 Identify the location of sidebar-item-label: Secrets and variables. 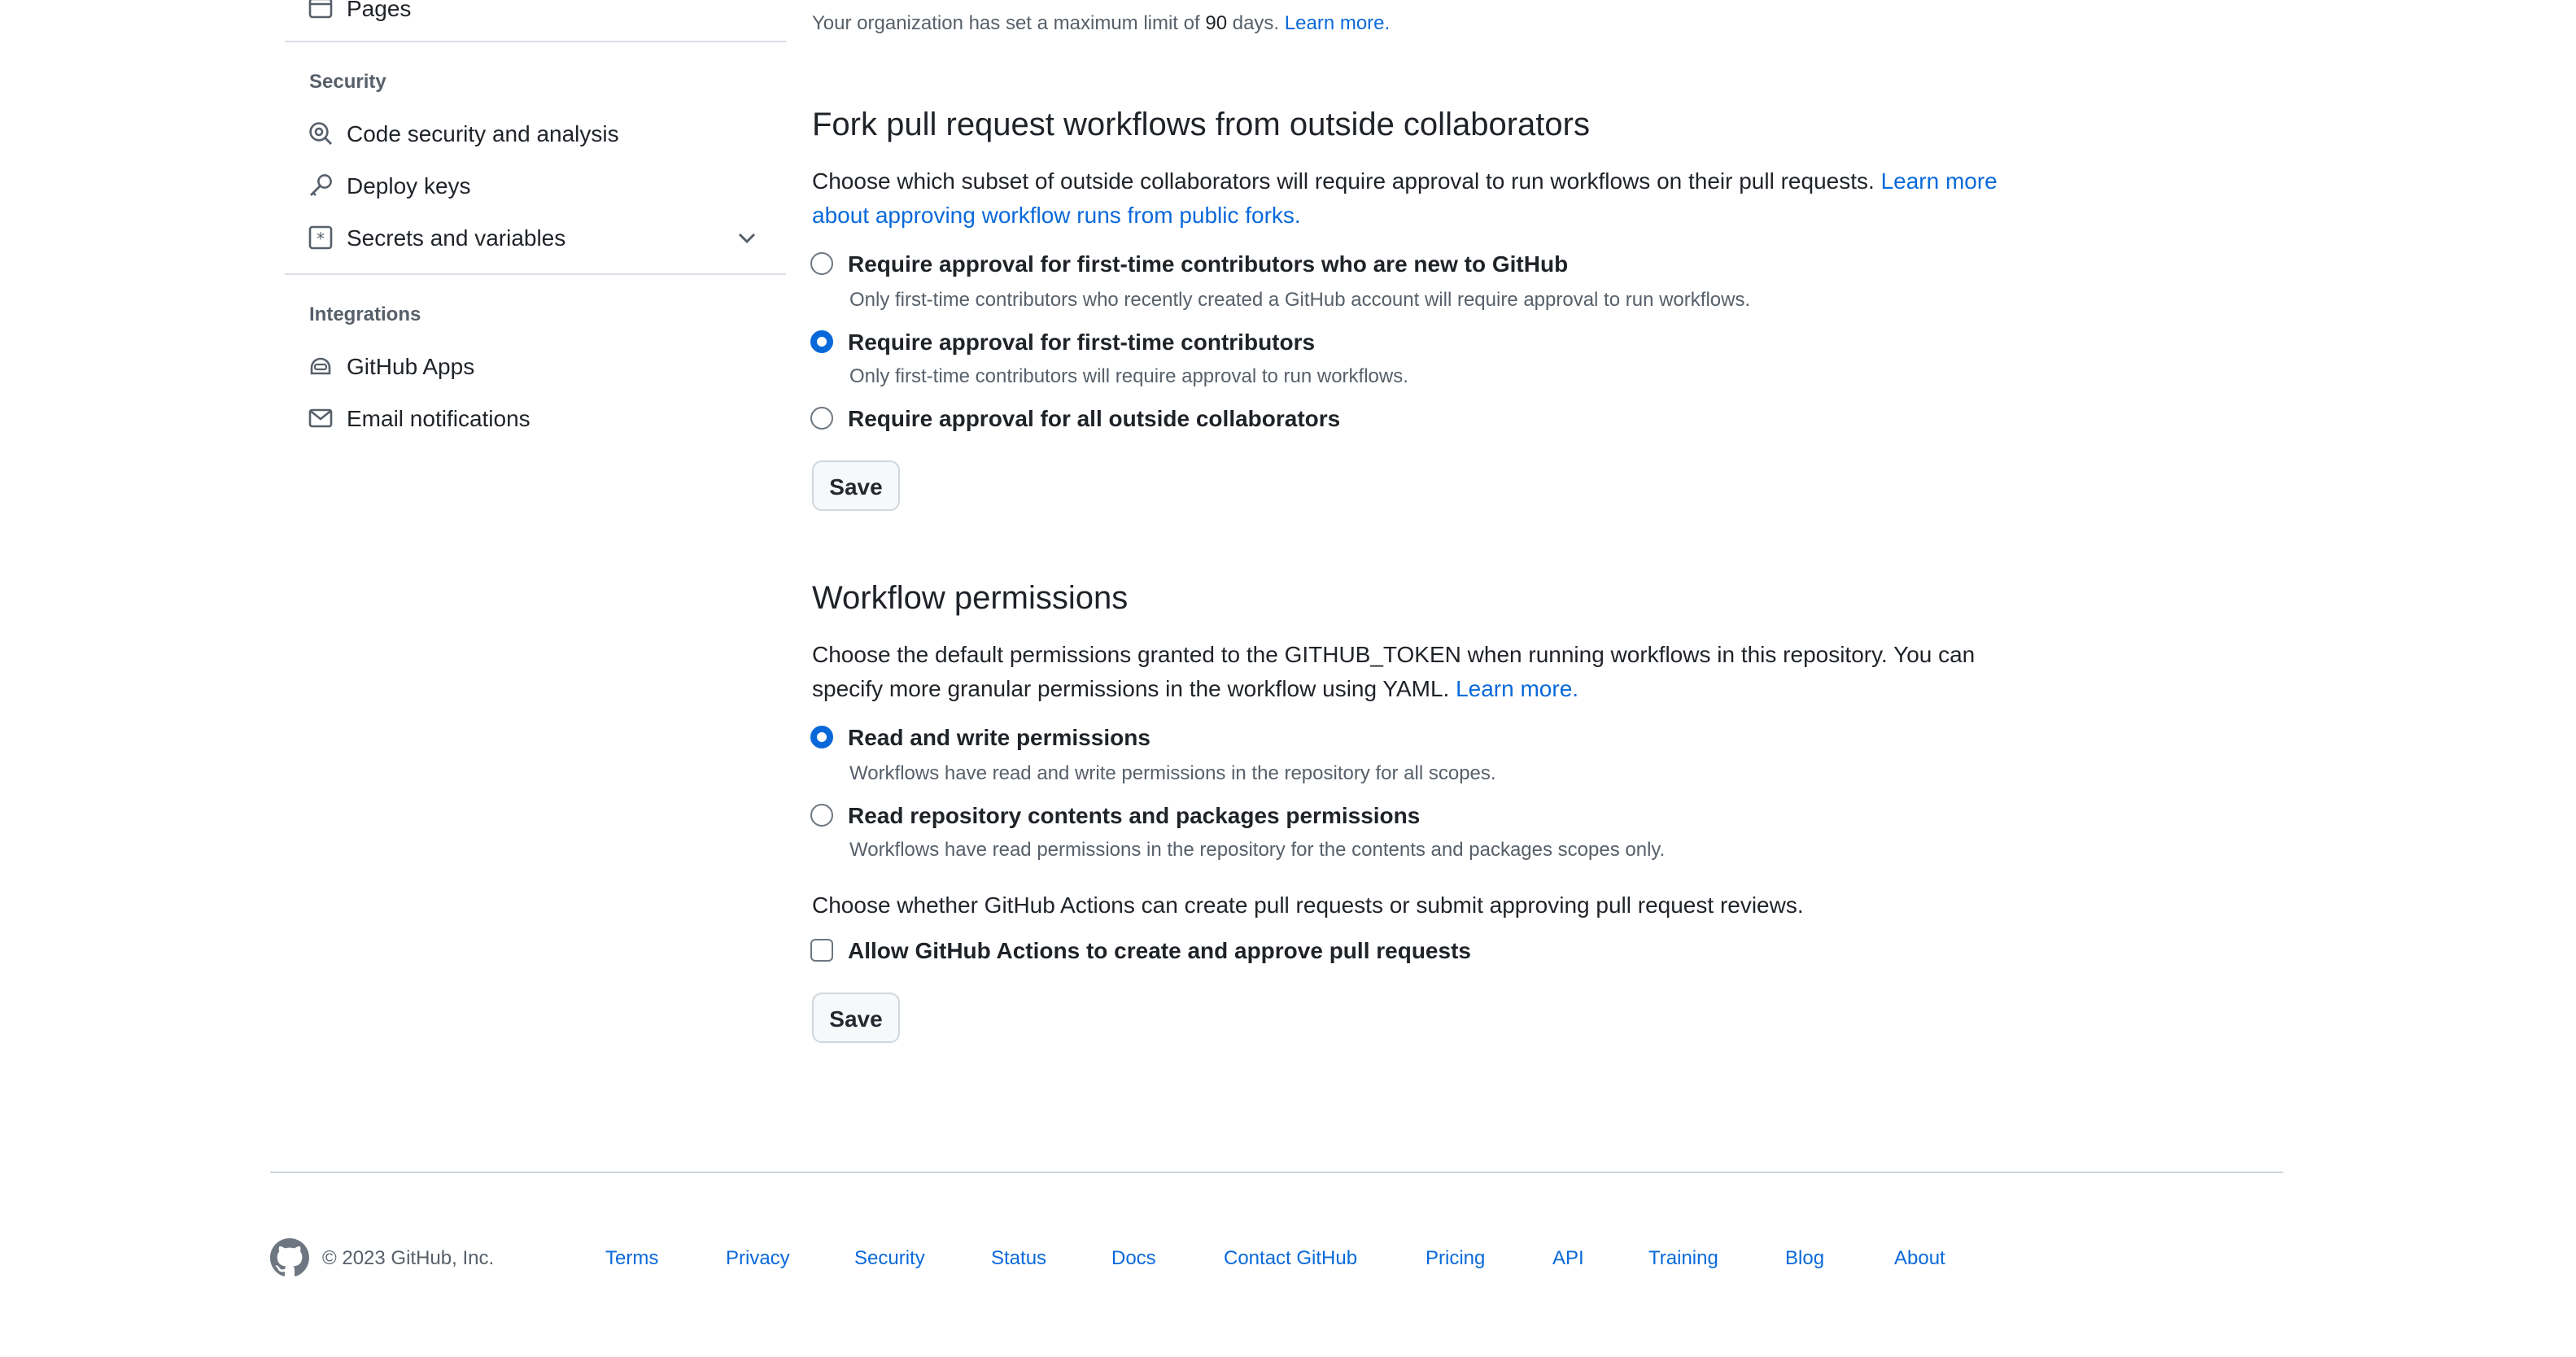
(456, 238).